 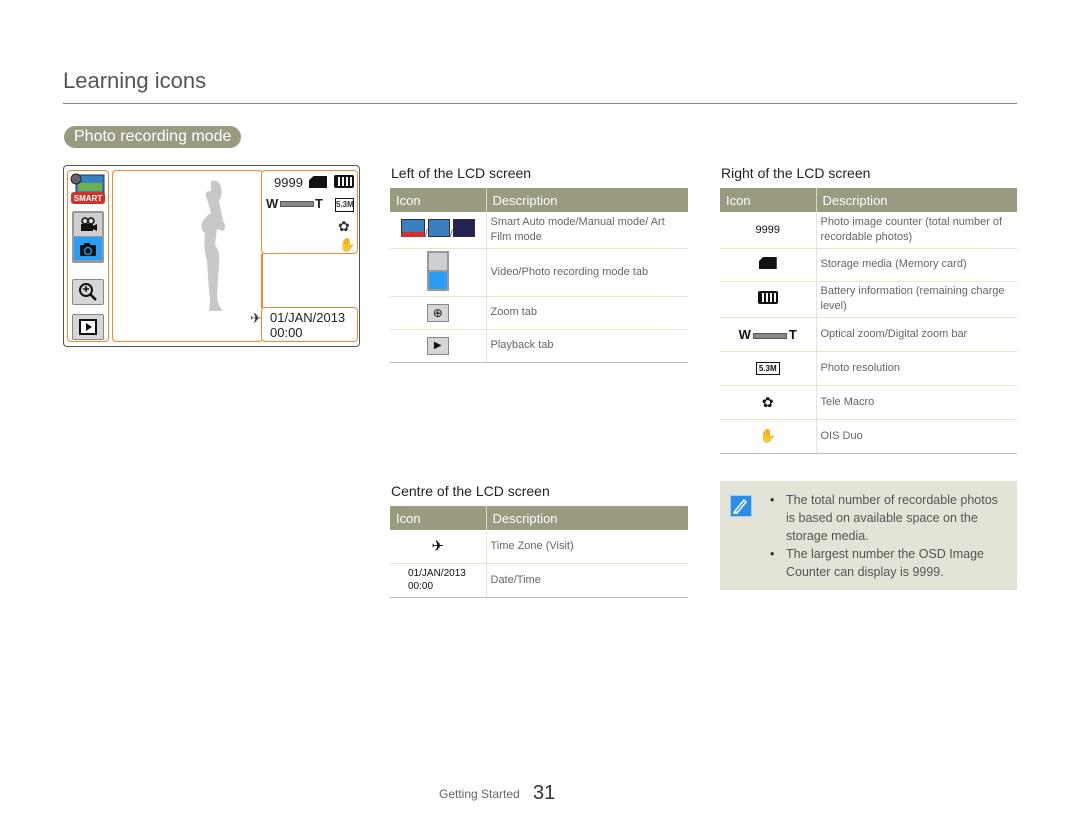 I want to click on description-cell: Time Zone (Visit), so click(x=587, y=547).